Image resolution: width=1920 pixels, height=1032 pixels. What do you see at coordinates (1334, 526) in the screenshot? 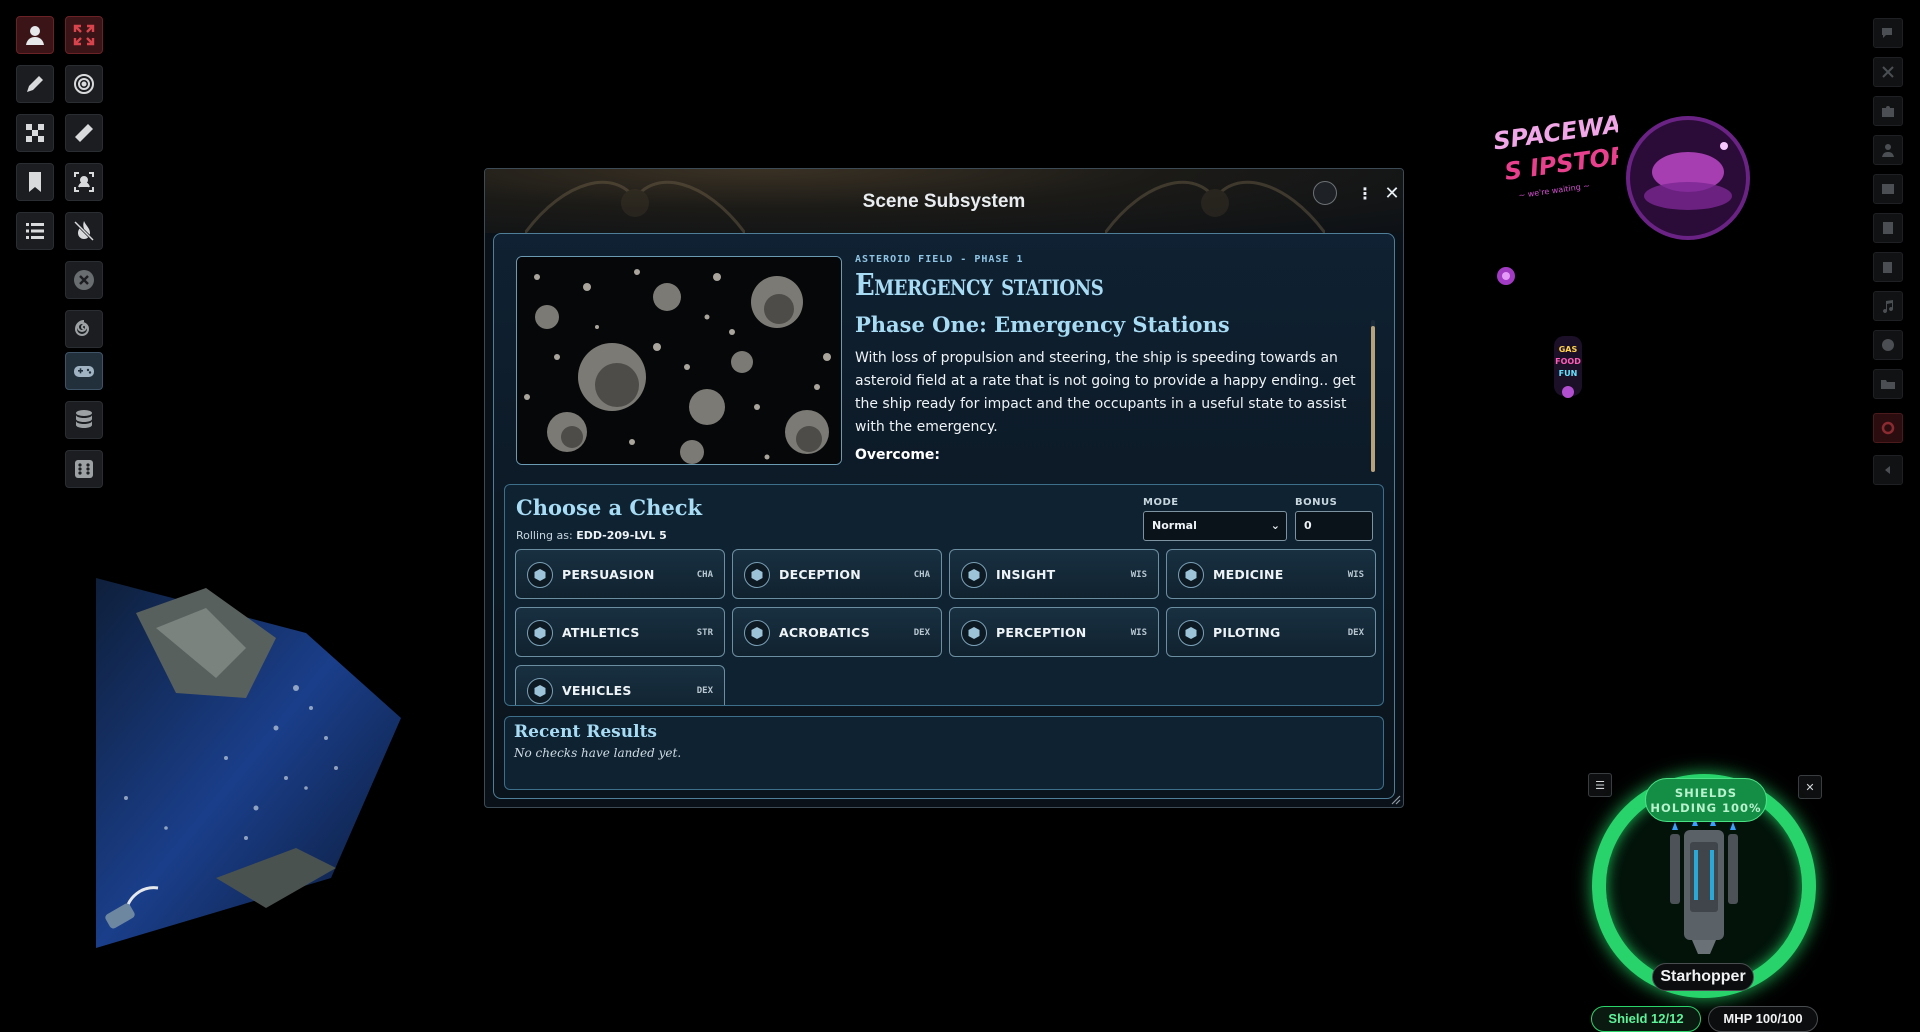
I see `bonus-input: 0` at bounding box center [1334, 526].